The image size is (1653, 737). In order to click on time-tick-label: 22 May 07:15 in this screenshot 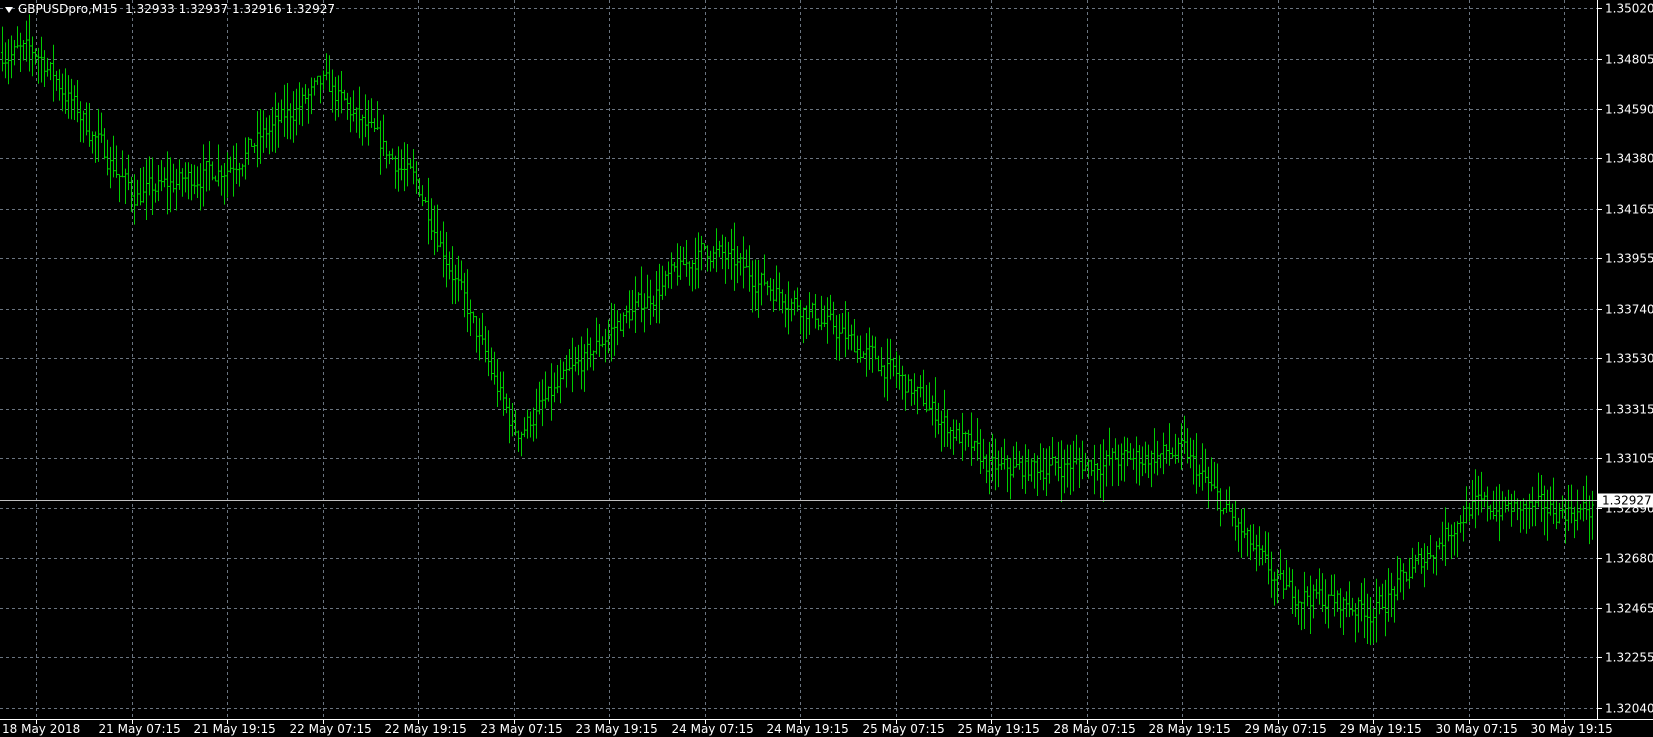, I will do `click(331, 729)`.